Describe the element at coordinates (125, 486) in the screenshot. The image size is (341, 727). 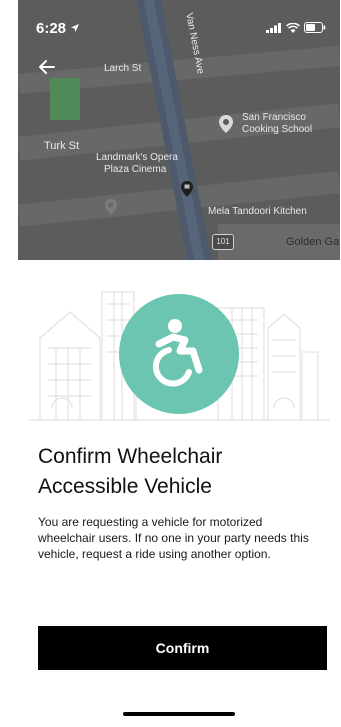
I see `page-title-line2: Accessible Vehicle` at that location.